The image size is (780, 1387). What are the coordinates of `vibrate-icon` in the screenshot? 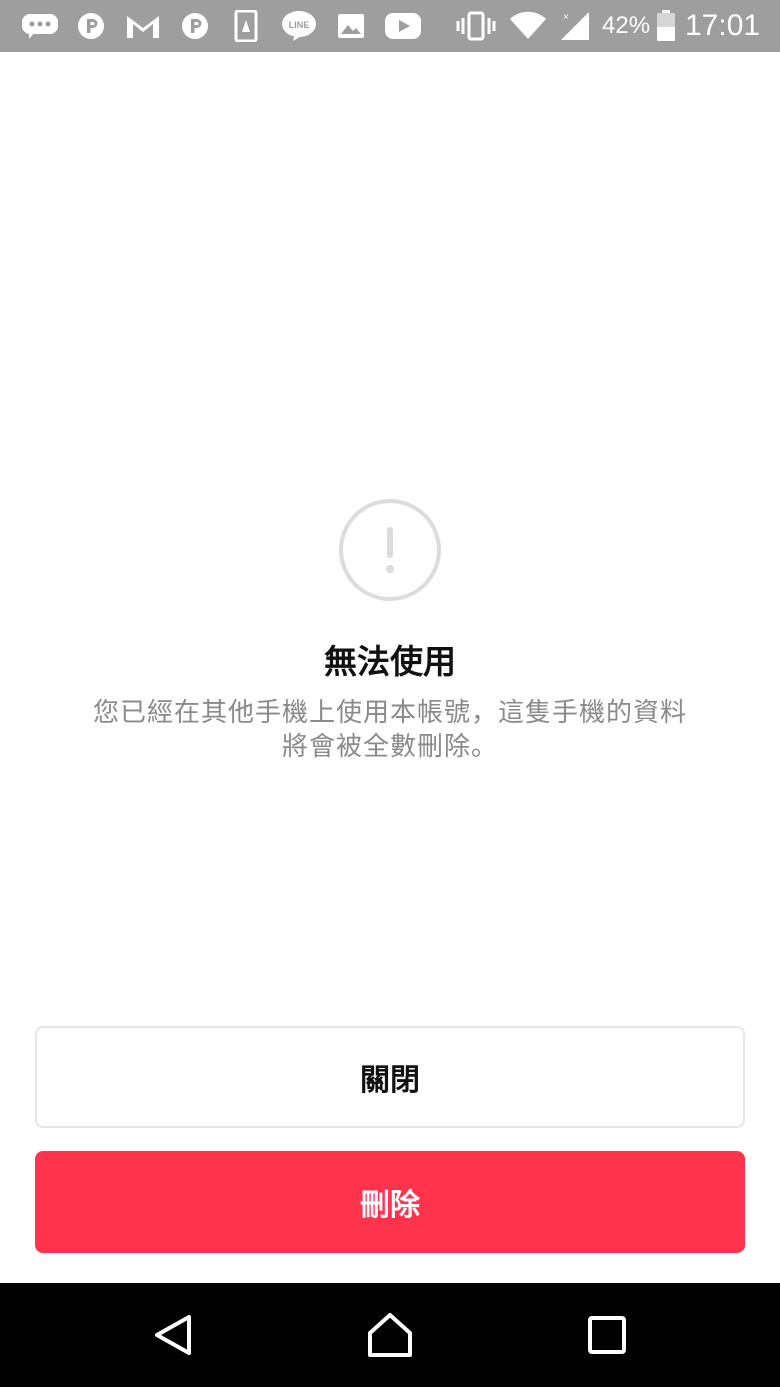 It's located at (476, 26).